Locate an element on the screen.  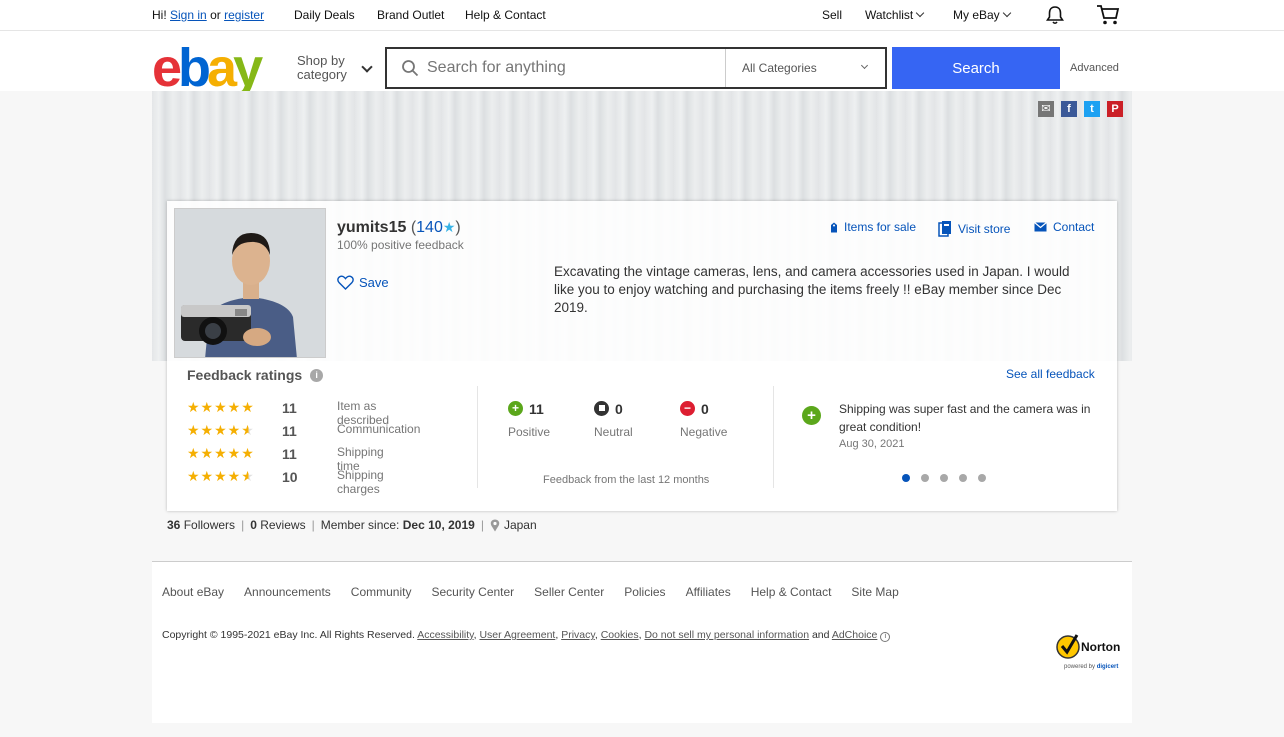
save-seller-button: Save is located at coordinates (363, 282).